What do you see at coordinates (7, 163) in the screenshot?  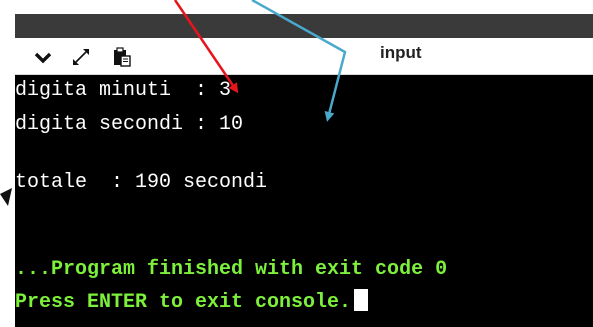 I see `window-left-edge` at bounding box center [7, 163].